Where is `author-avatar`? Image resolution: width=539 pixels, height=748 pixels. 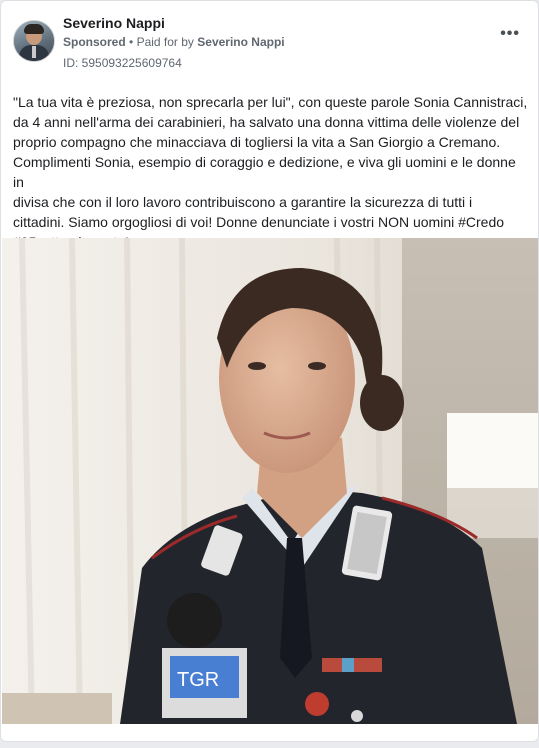
author-avatar is located at coordinates (34, 41).